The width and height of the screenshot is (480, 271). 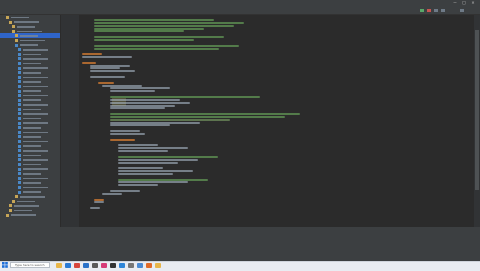 What do you see at coordinates (68, 265) in the screenshot?
I see `edge-icon` at bounding box center [68, 265].